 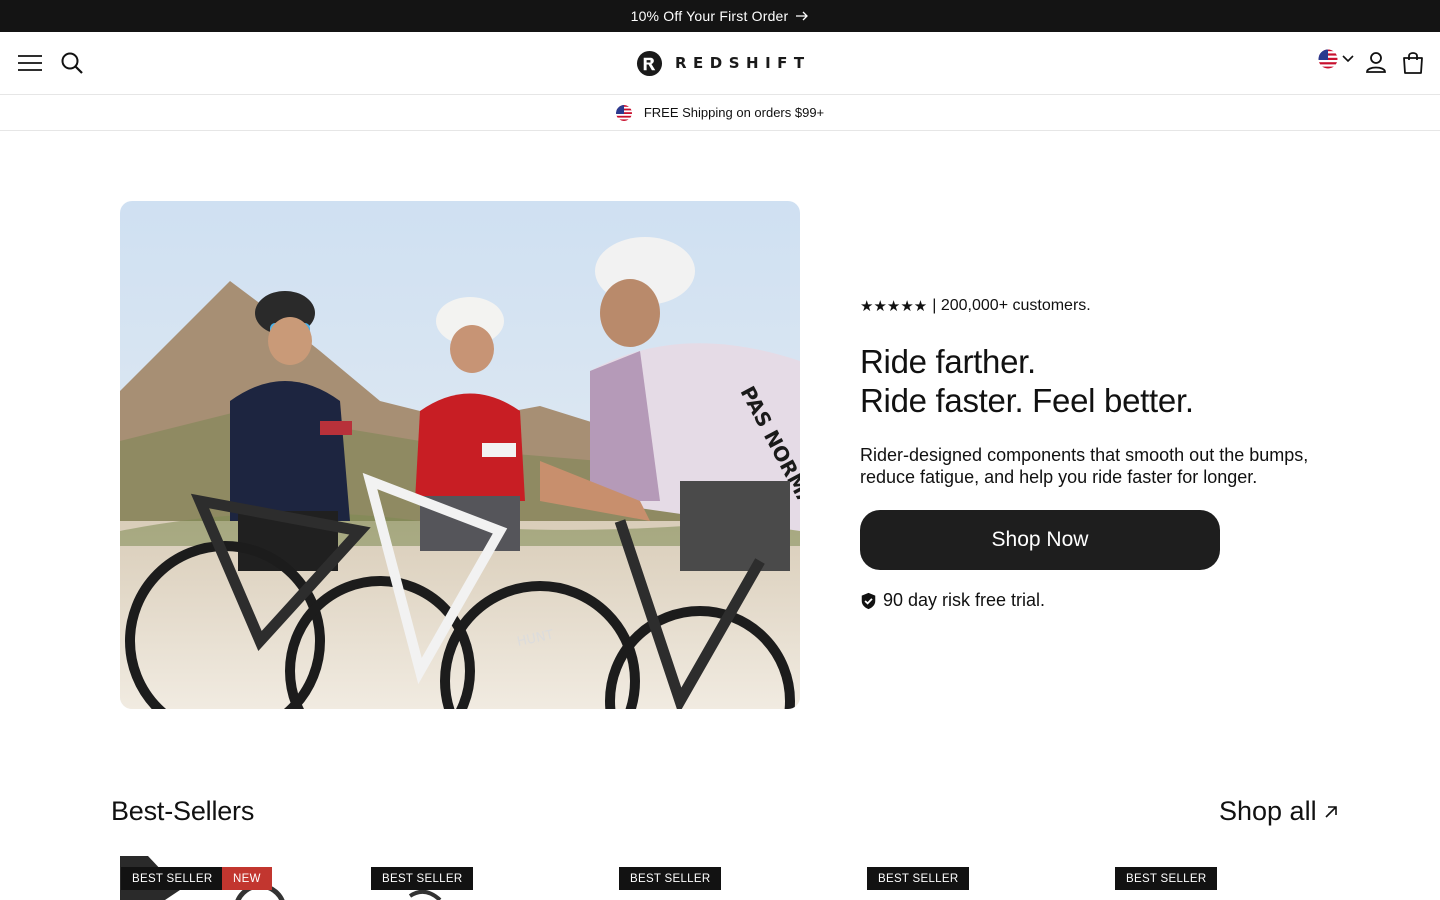 I want to click on star-rating-icon: ★★★★★, so click(x=894, y=306).